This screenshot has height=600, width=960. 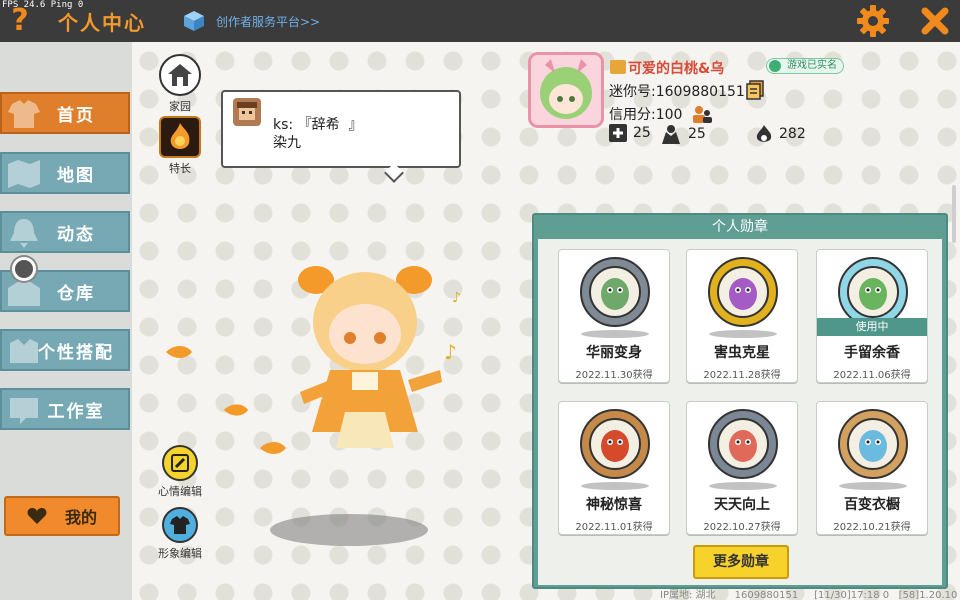 I want to click on close-icon, so click(x=935, y=21).